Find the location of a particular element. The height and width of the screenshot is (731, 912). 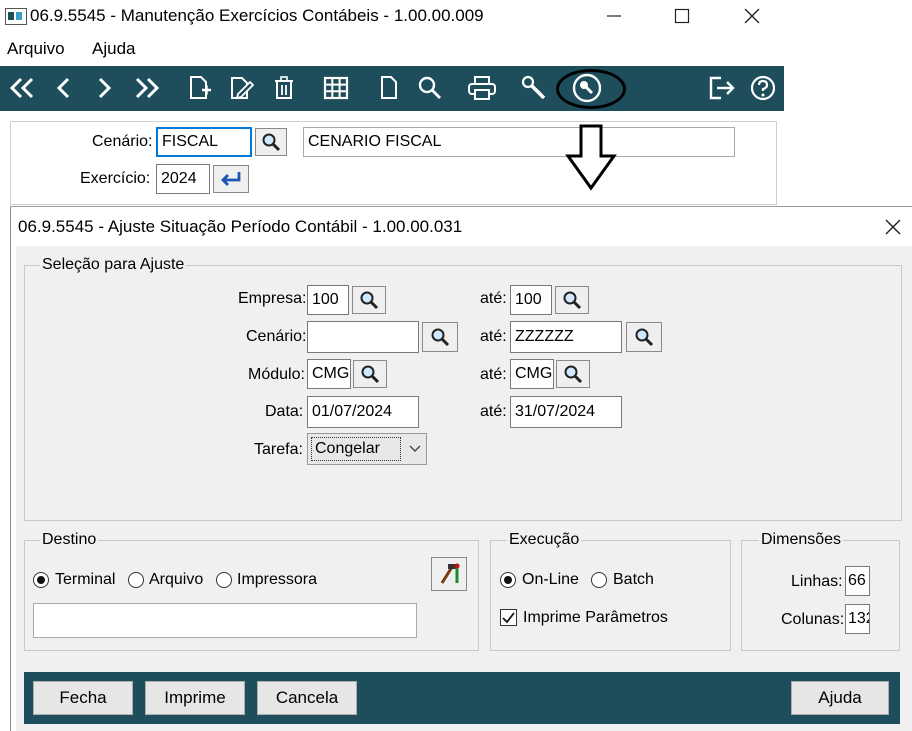

data-to-input: 31/07/2024 is located at coordinates (566, 412).